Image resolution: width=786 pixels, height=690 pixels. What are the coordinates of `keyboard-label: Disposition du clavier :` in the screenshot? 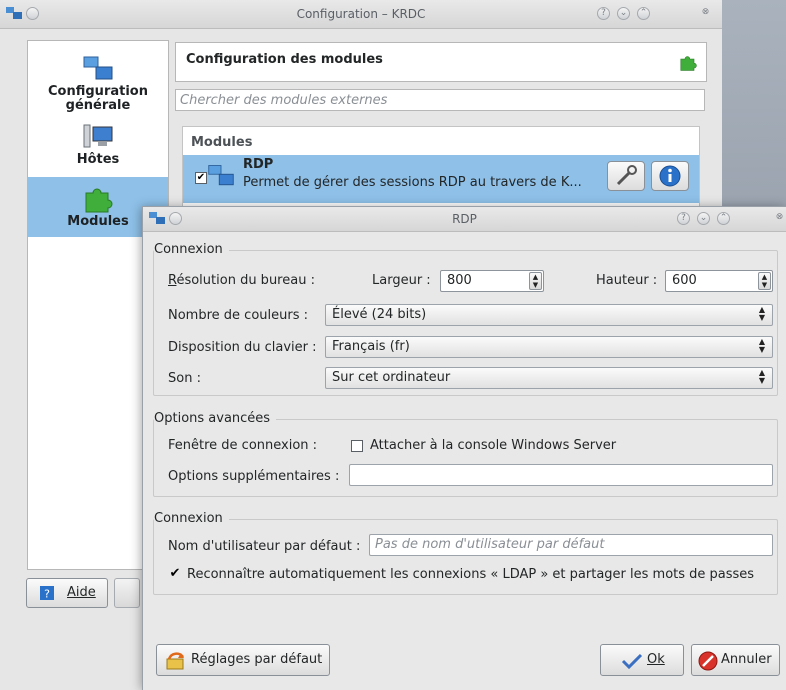 It's located at (242, 347).